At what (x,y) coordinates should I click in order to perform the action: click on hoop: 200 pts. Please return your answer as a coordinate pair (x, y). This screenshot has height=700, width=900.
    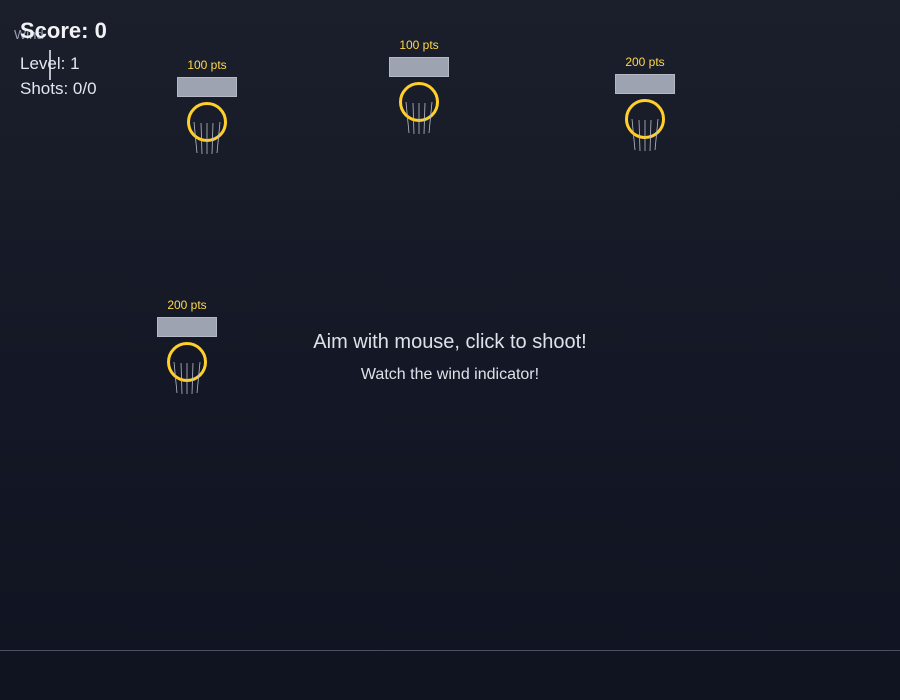
    Looking at the image, I should click on (655, 110).